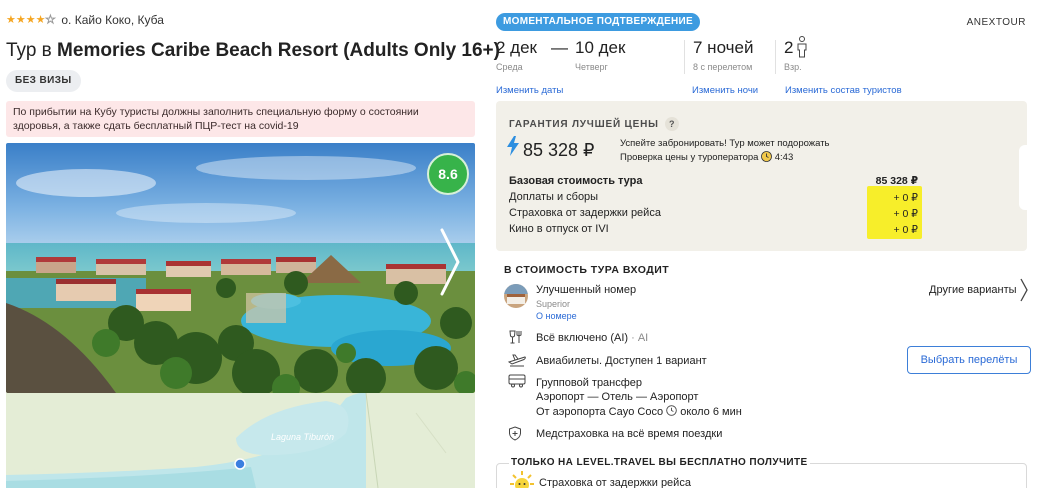 The width and height of the screenshot is (1038, 488). Describe the element at coordinates (789, 47) in the screenshot. I see `adults-count: 2` at that location.